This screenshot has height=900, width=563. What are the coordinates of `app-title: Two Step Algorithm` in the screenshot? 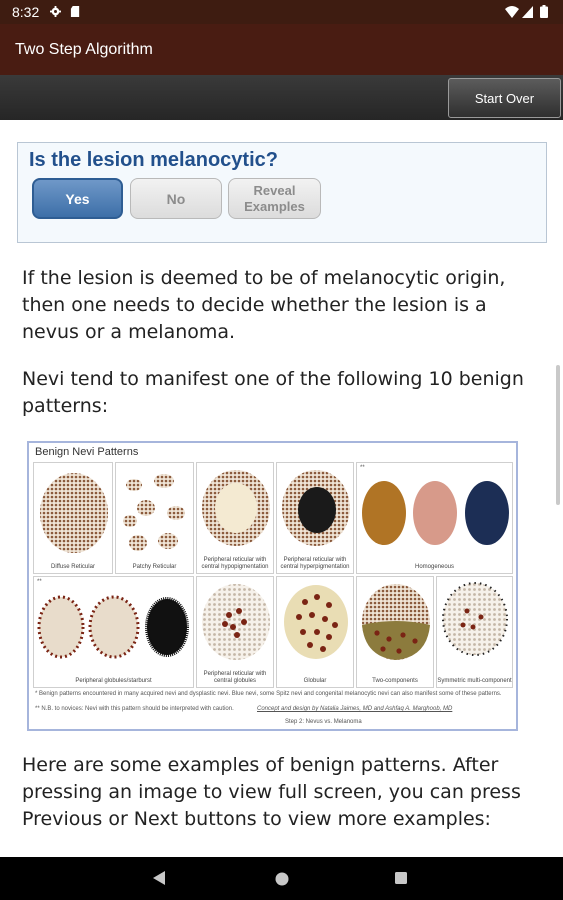 It's located at (84, 49).